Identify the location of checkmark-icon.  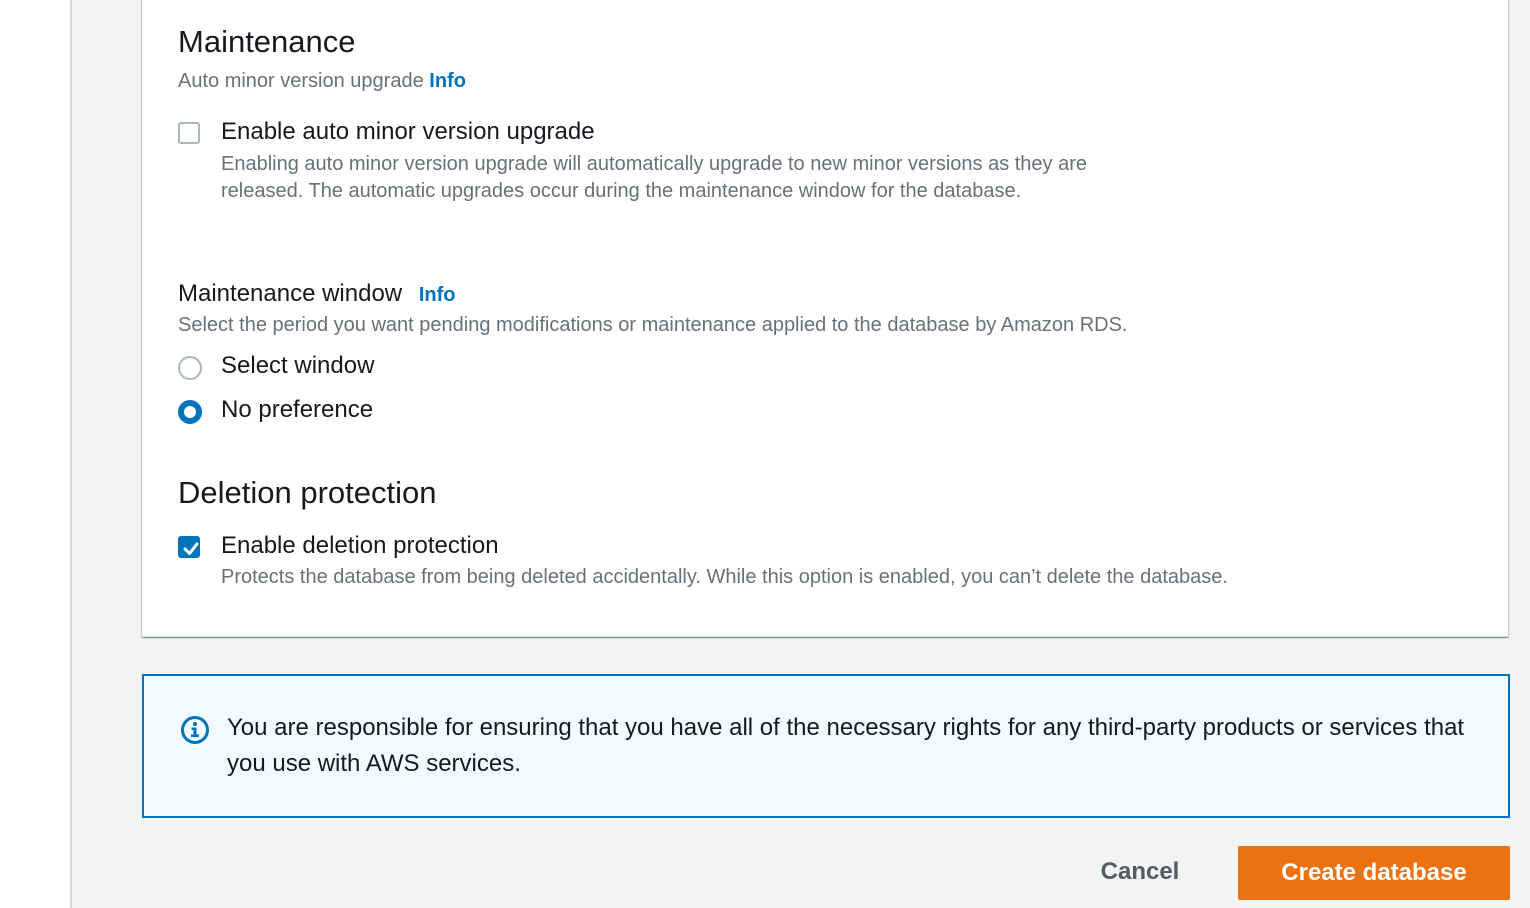
(191, 548).